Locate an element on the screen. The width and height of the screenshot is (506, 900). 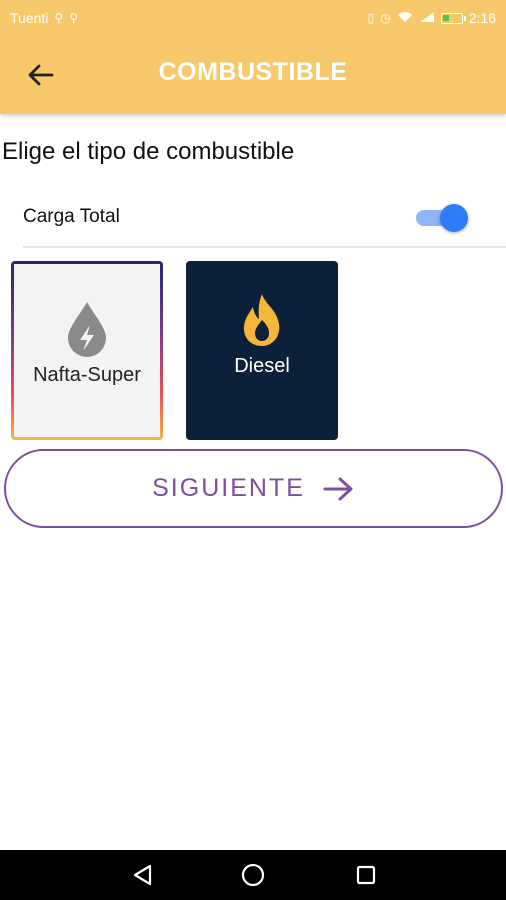
status-bar: Tuenti ⚲ ⚲ ▯ ◷ 2:16 is located at coordinates (253, 18).